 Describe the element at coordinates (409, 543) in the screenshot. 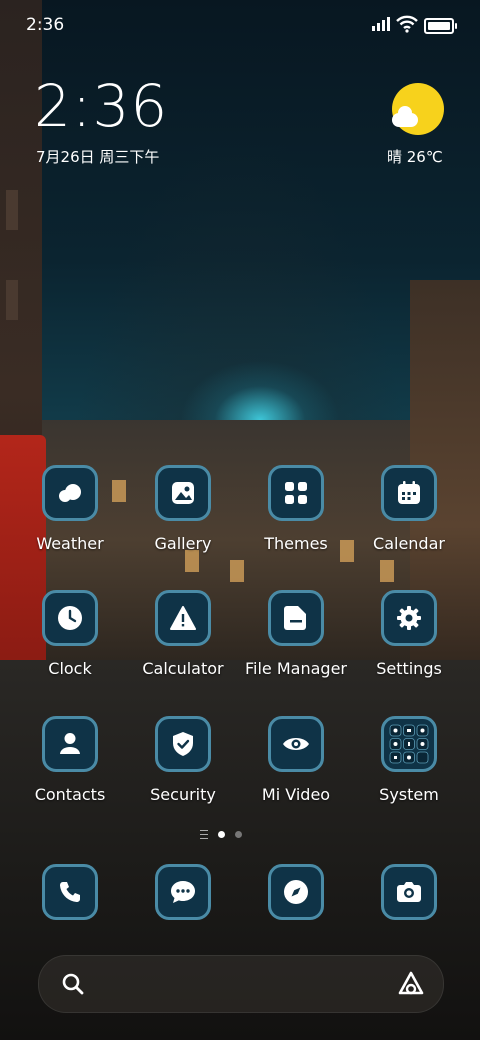

I see `app-label: Calendar` at that location.